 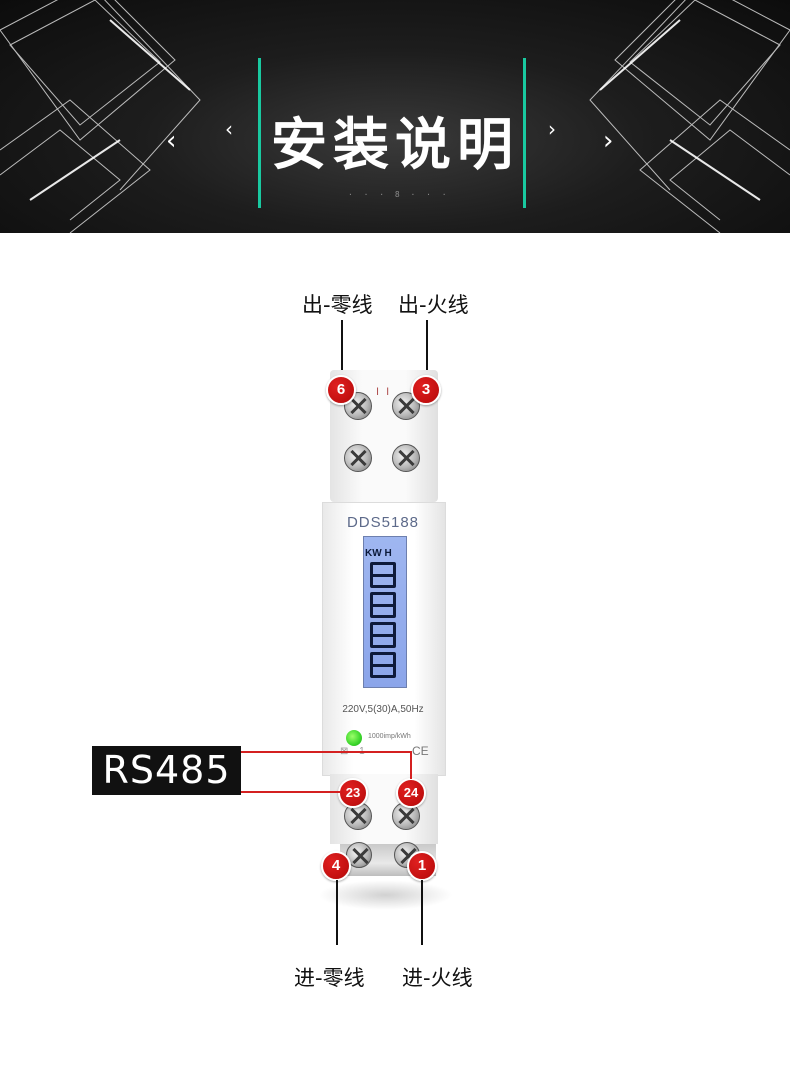 What do you see at coordinates (437, 978) in the screenshot?
I see `label-in-live: 进-火线` at bounding box center [437, 978].